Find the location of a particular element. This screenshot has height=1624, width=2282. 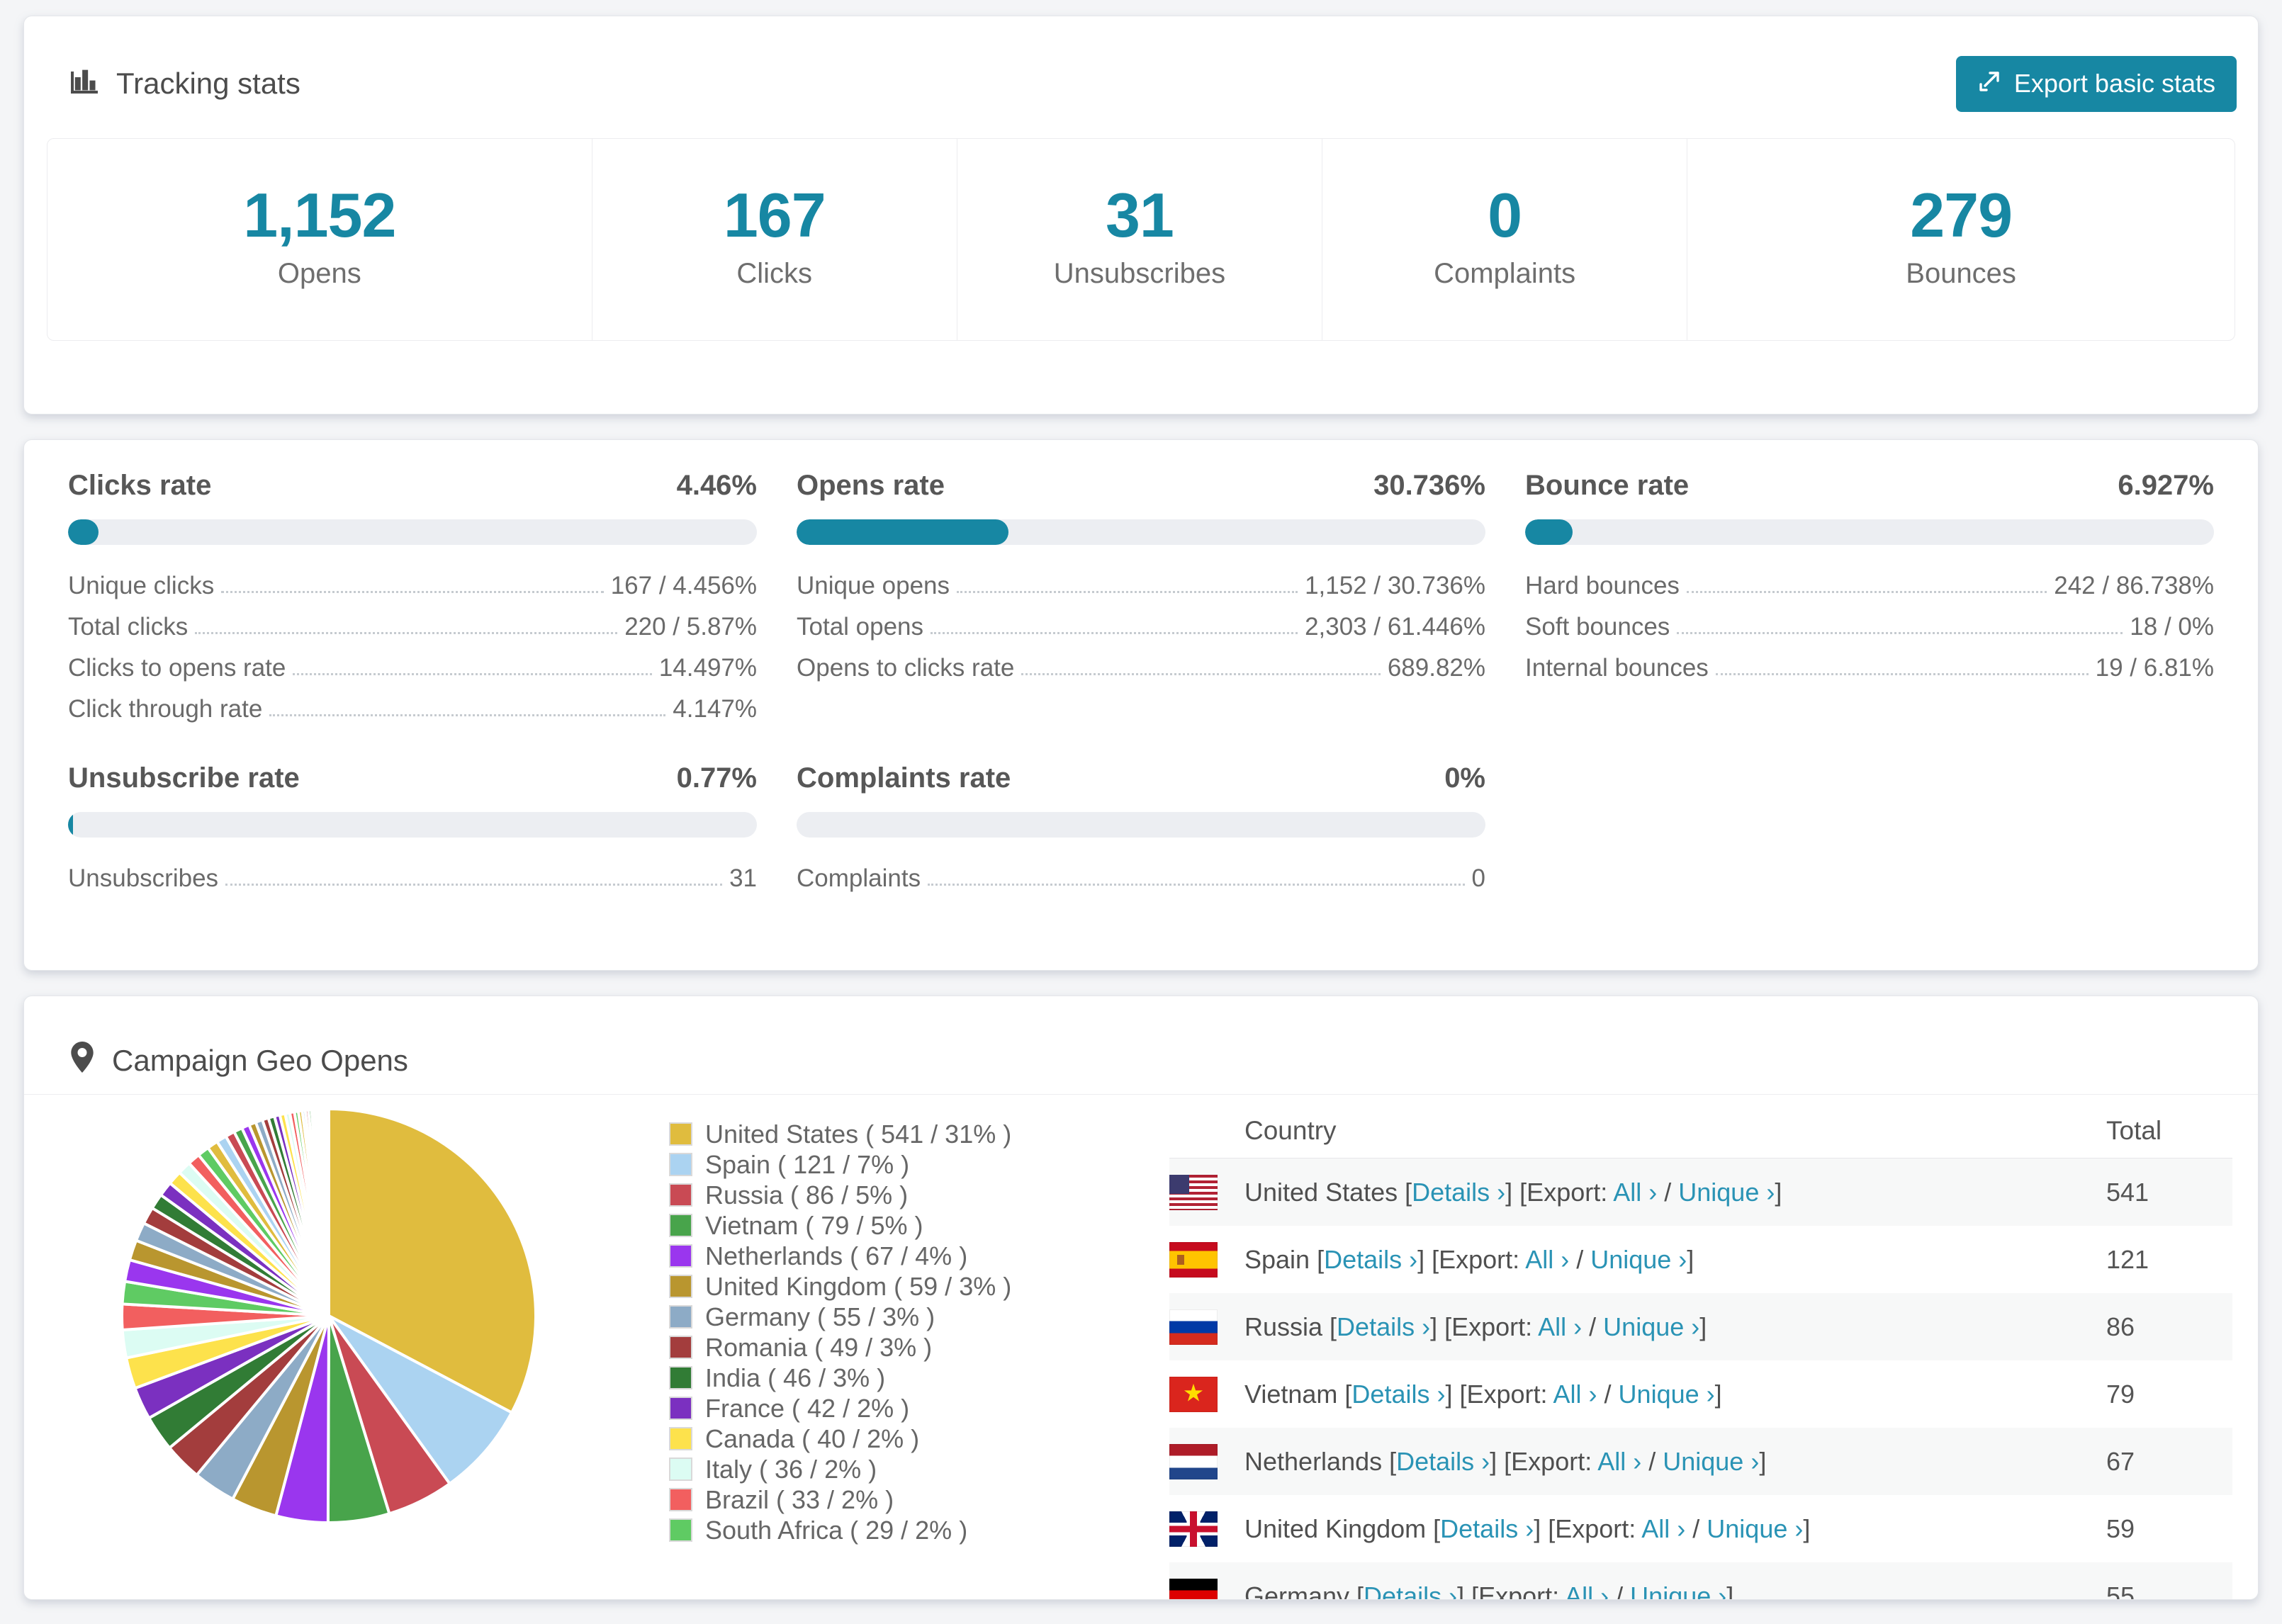

legend-label: Russia ( 86 / 5% ) is located at coordinates (807, 1194).